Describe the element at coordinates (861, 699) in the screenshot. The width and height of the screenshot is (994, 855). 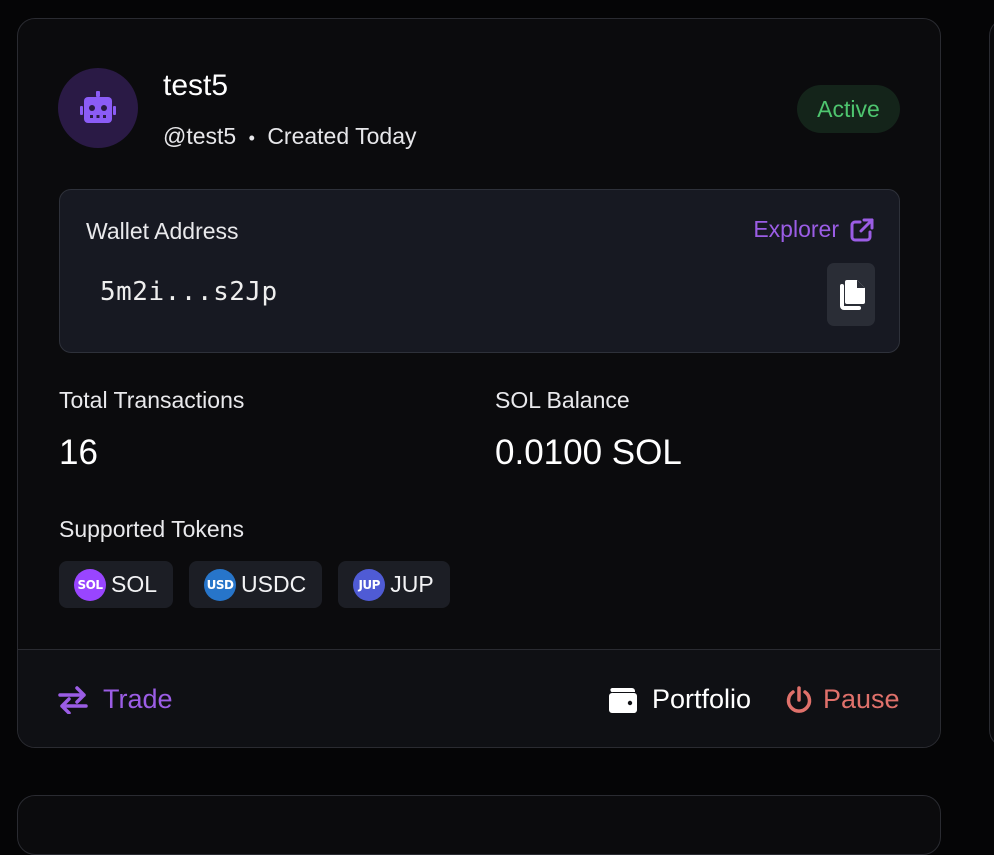
I see `pause-label: Pause` at that location.